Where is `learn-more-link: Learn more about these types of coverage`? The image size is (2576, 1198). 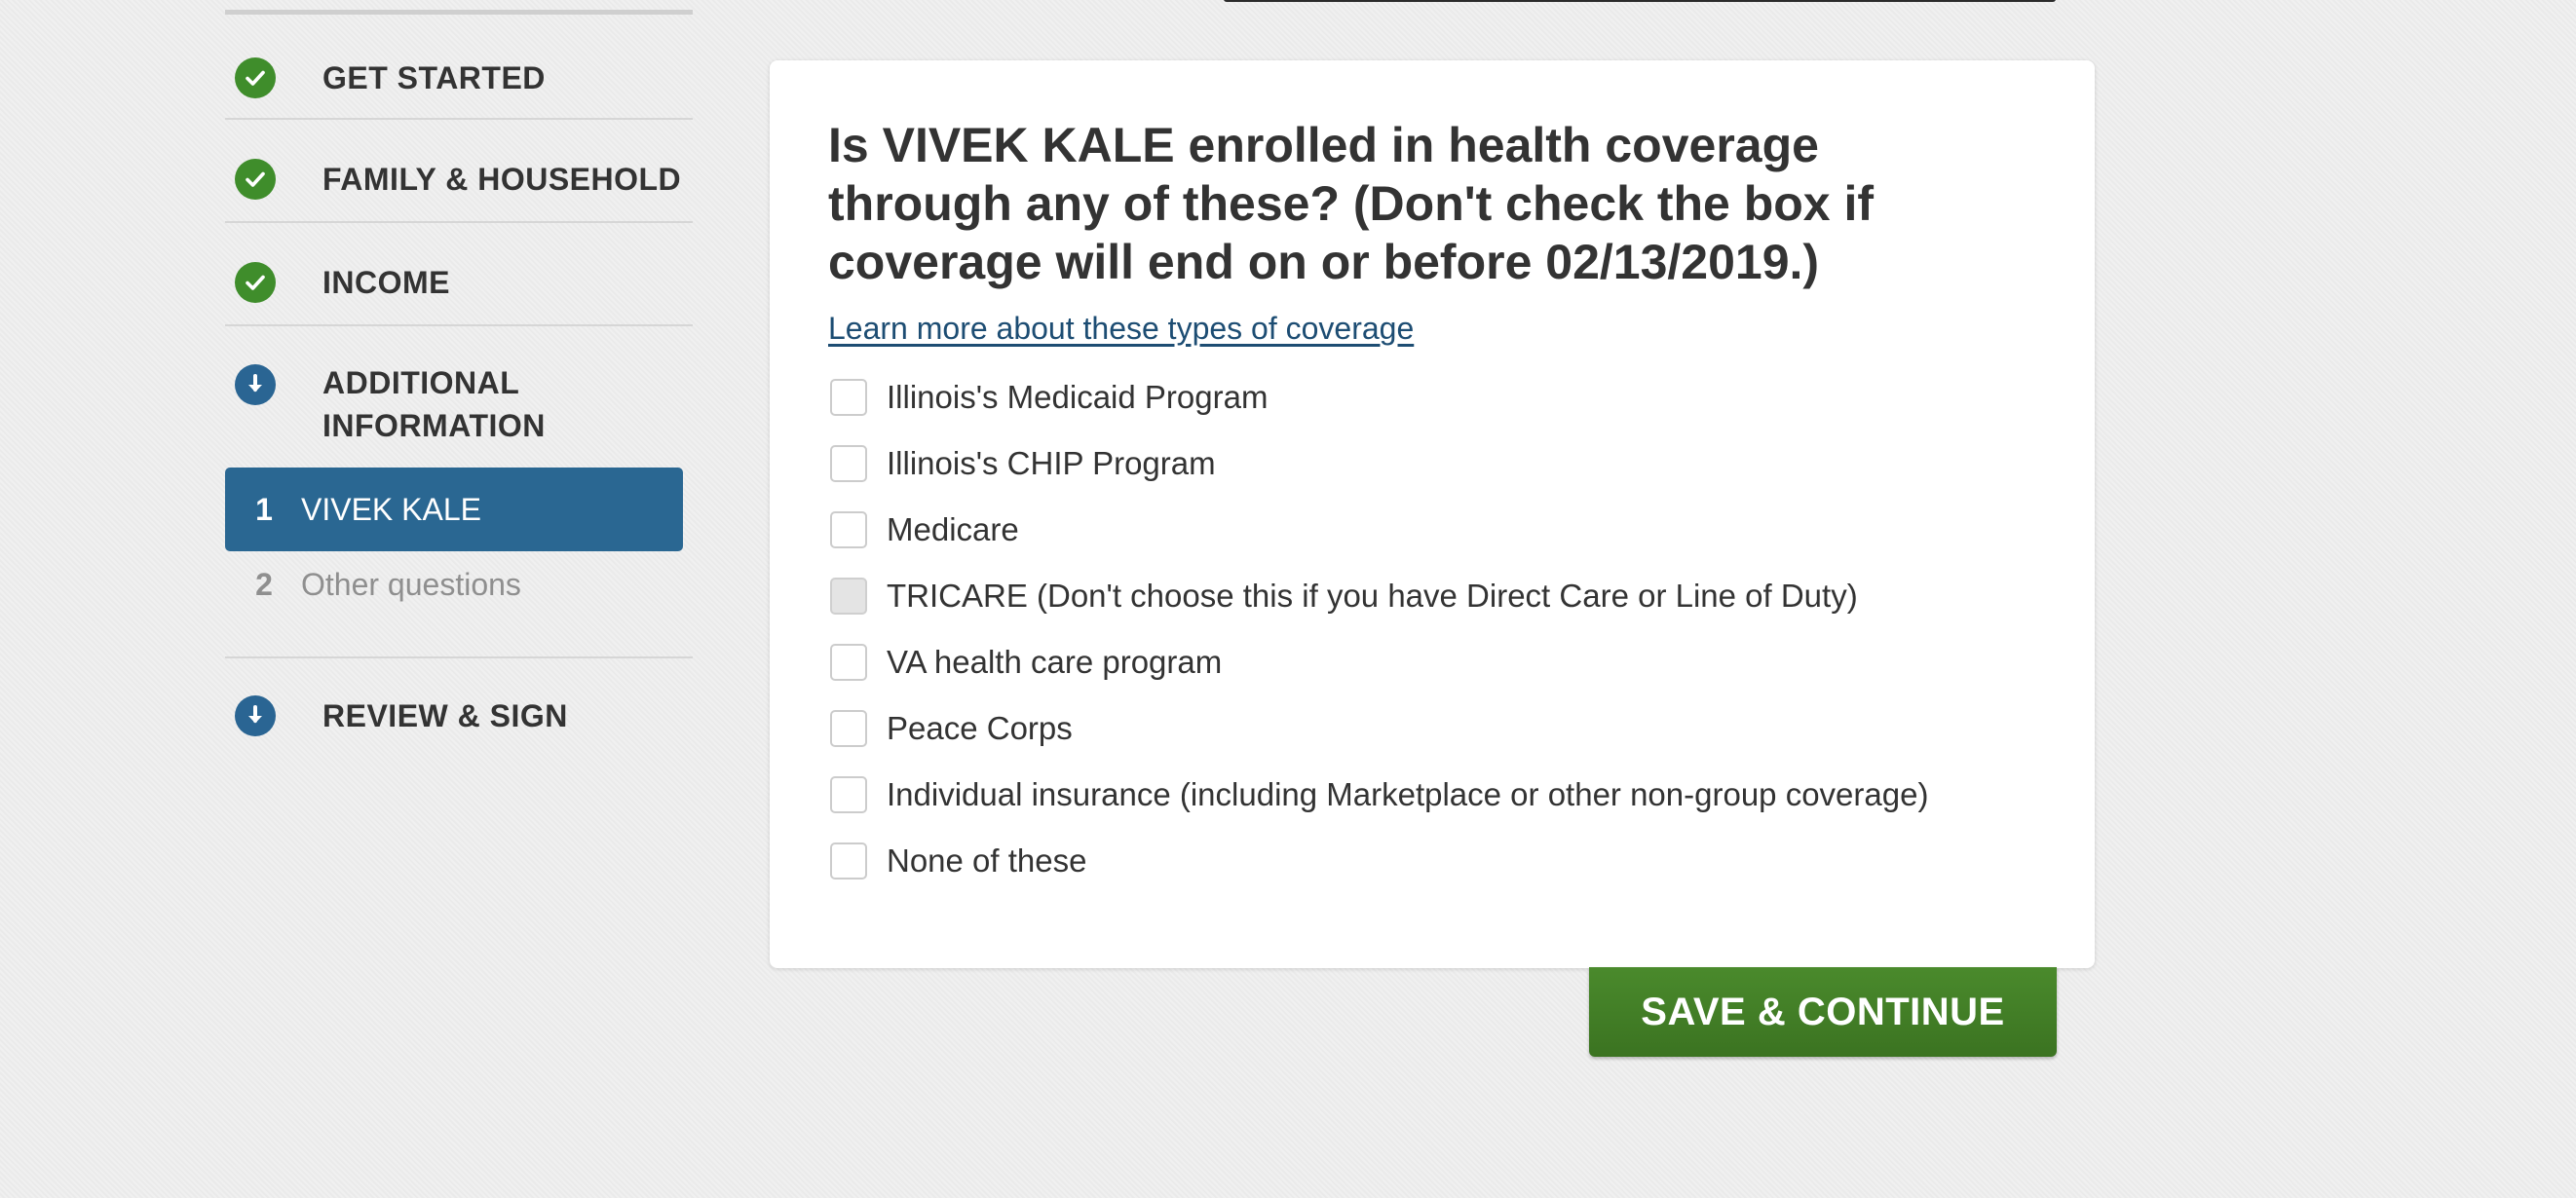 learn-more-link: Learn more about these types of coverage is located at coordinates (1121, 329).